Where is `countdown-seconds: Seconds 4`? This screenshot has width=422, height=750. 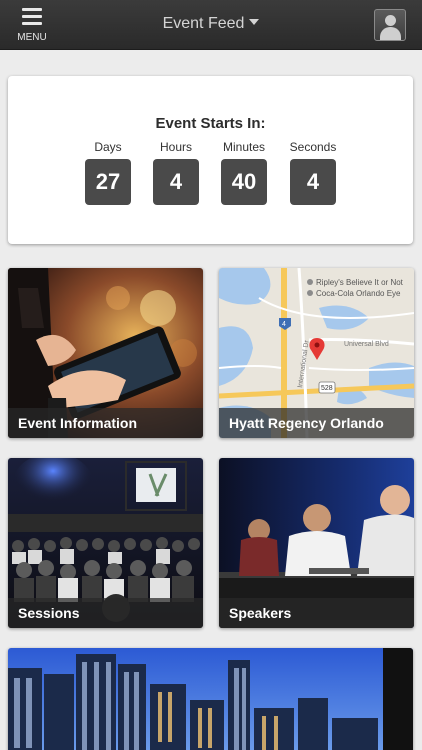
countdown-seconds: Seconds 4 is located at coordinates (313, 172).